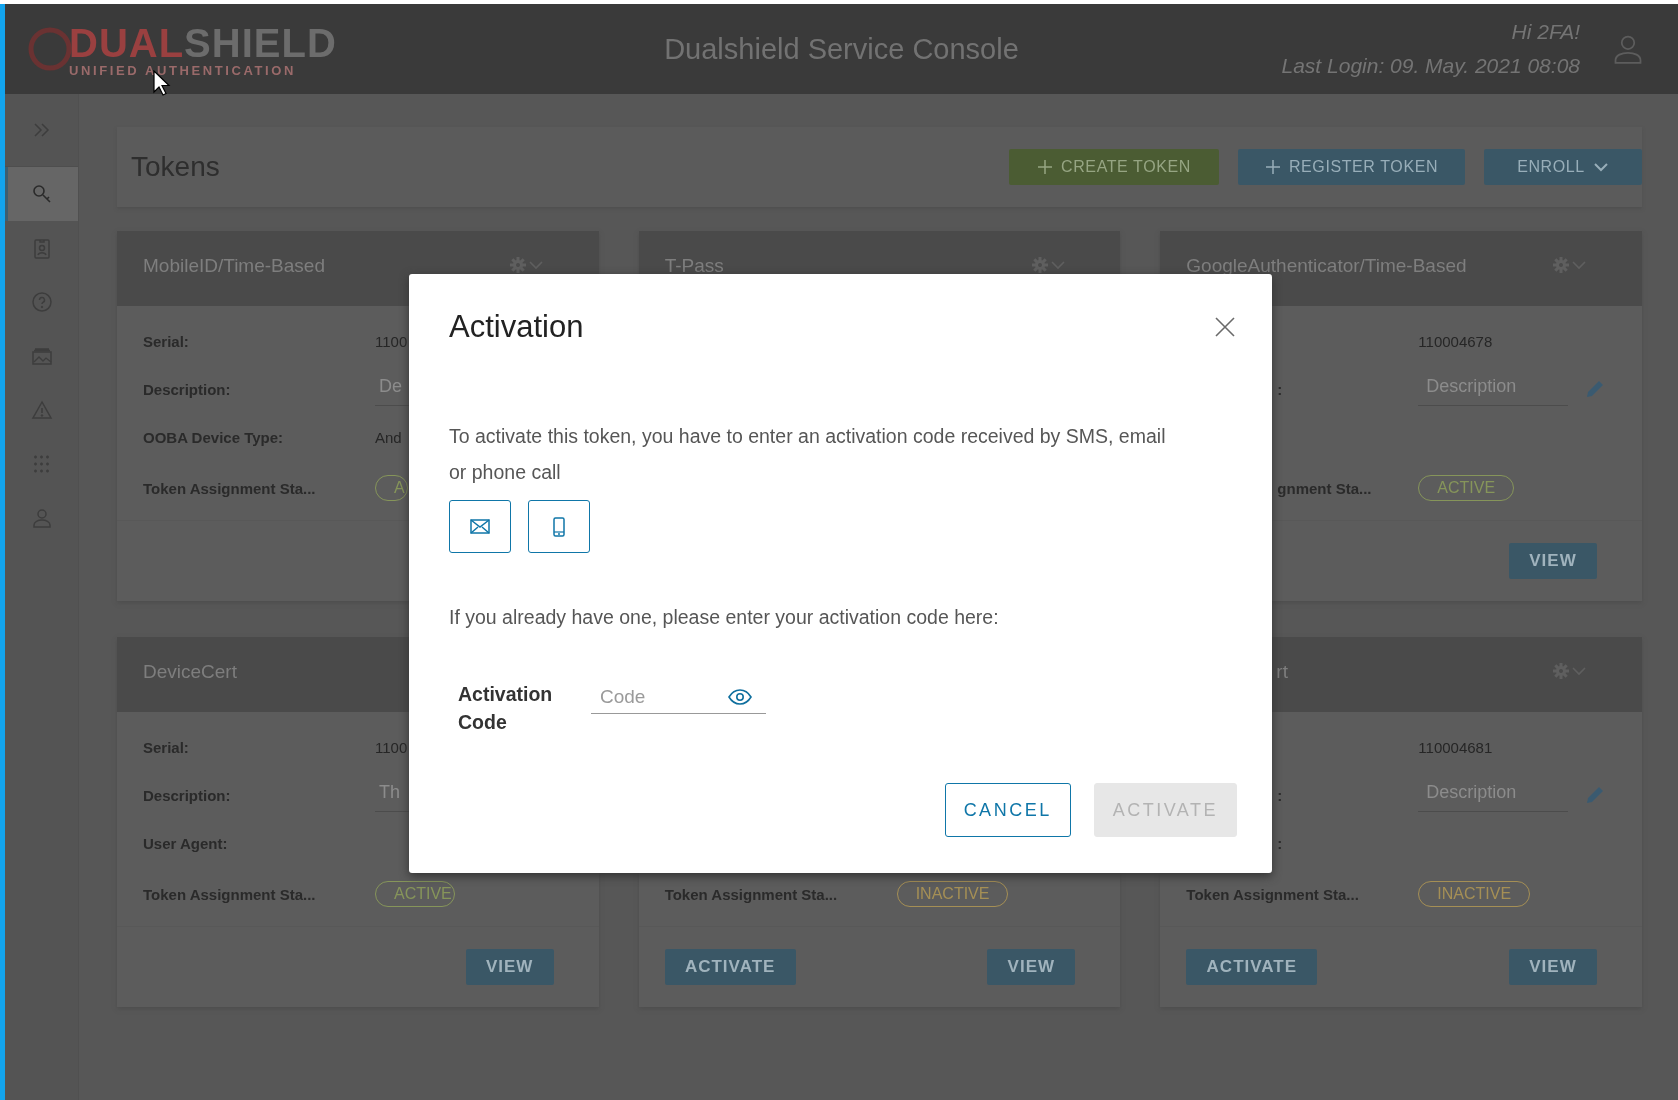 The height and width of the screenshot is (1100, 1678). What do you see at coordinates (505, 708) in the screenshot?
I see `field-label: Activation Code` at bounding box center [505, 708].